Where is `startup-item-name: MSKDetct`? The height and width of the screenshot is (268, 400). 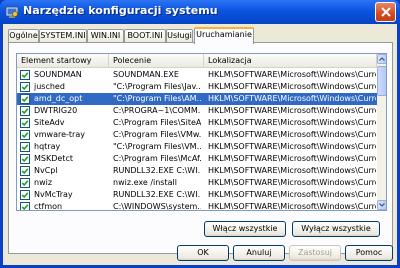
startup-item-name: MSKDetct is located at coordinates (53, 158).